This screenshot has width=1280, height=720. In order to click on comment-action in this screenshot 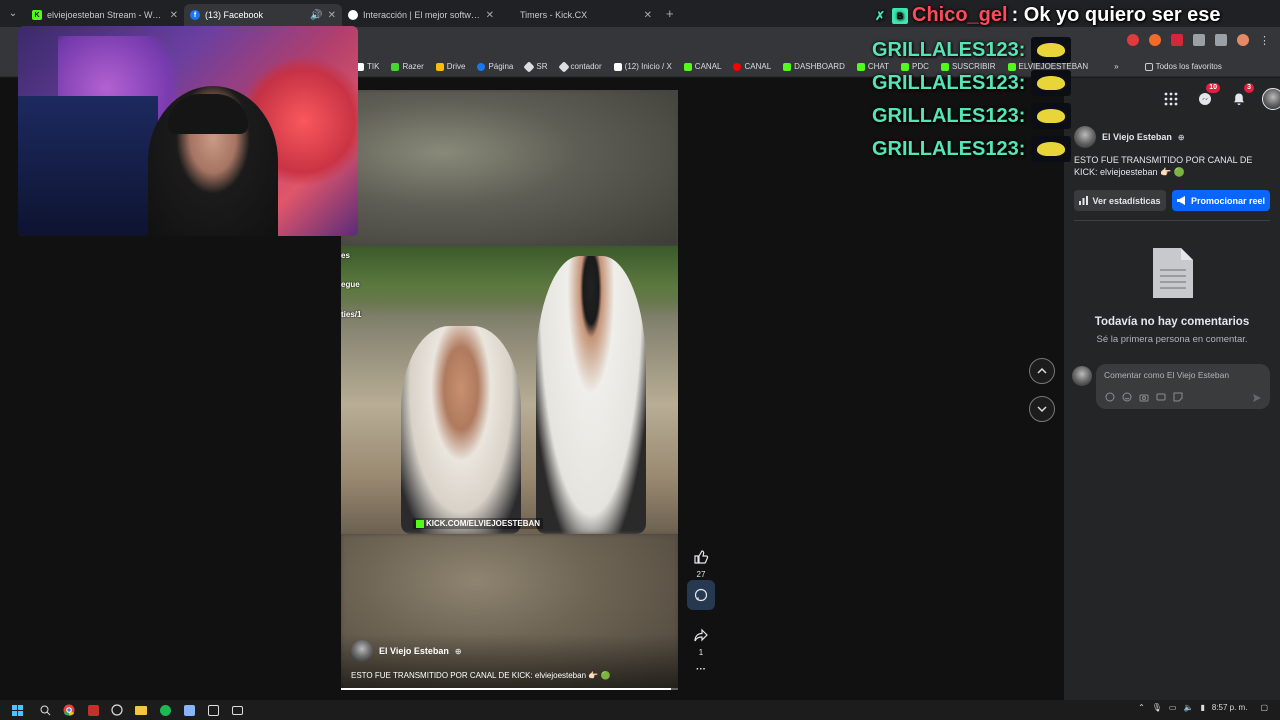, I will do `click(701, 595)`.